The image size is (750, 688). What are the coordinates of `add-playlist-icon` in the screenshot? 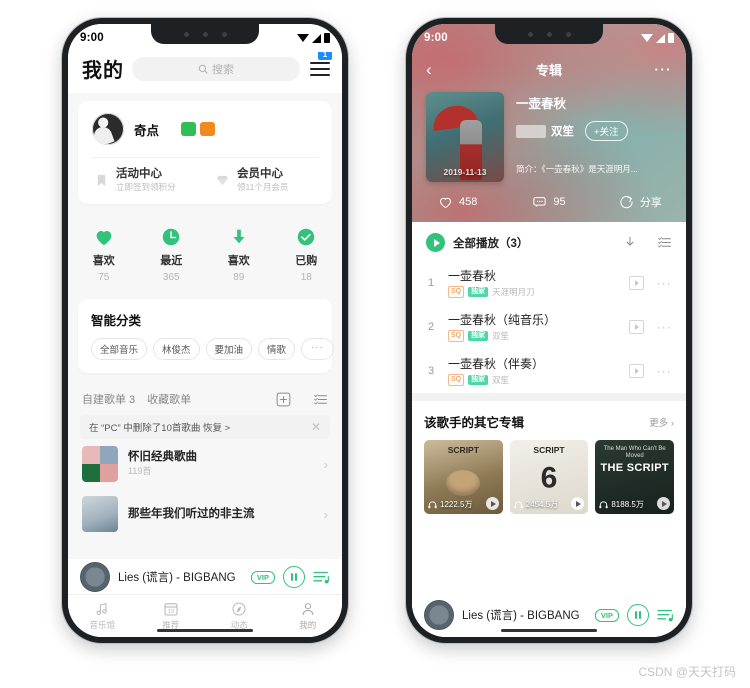 It's located at (283, 399).